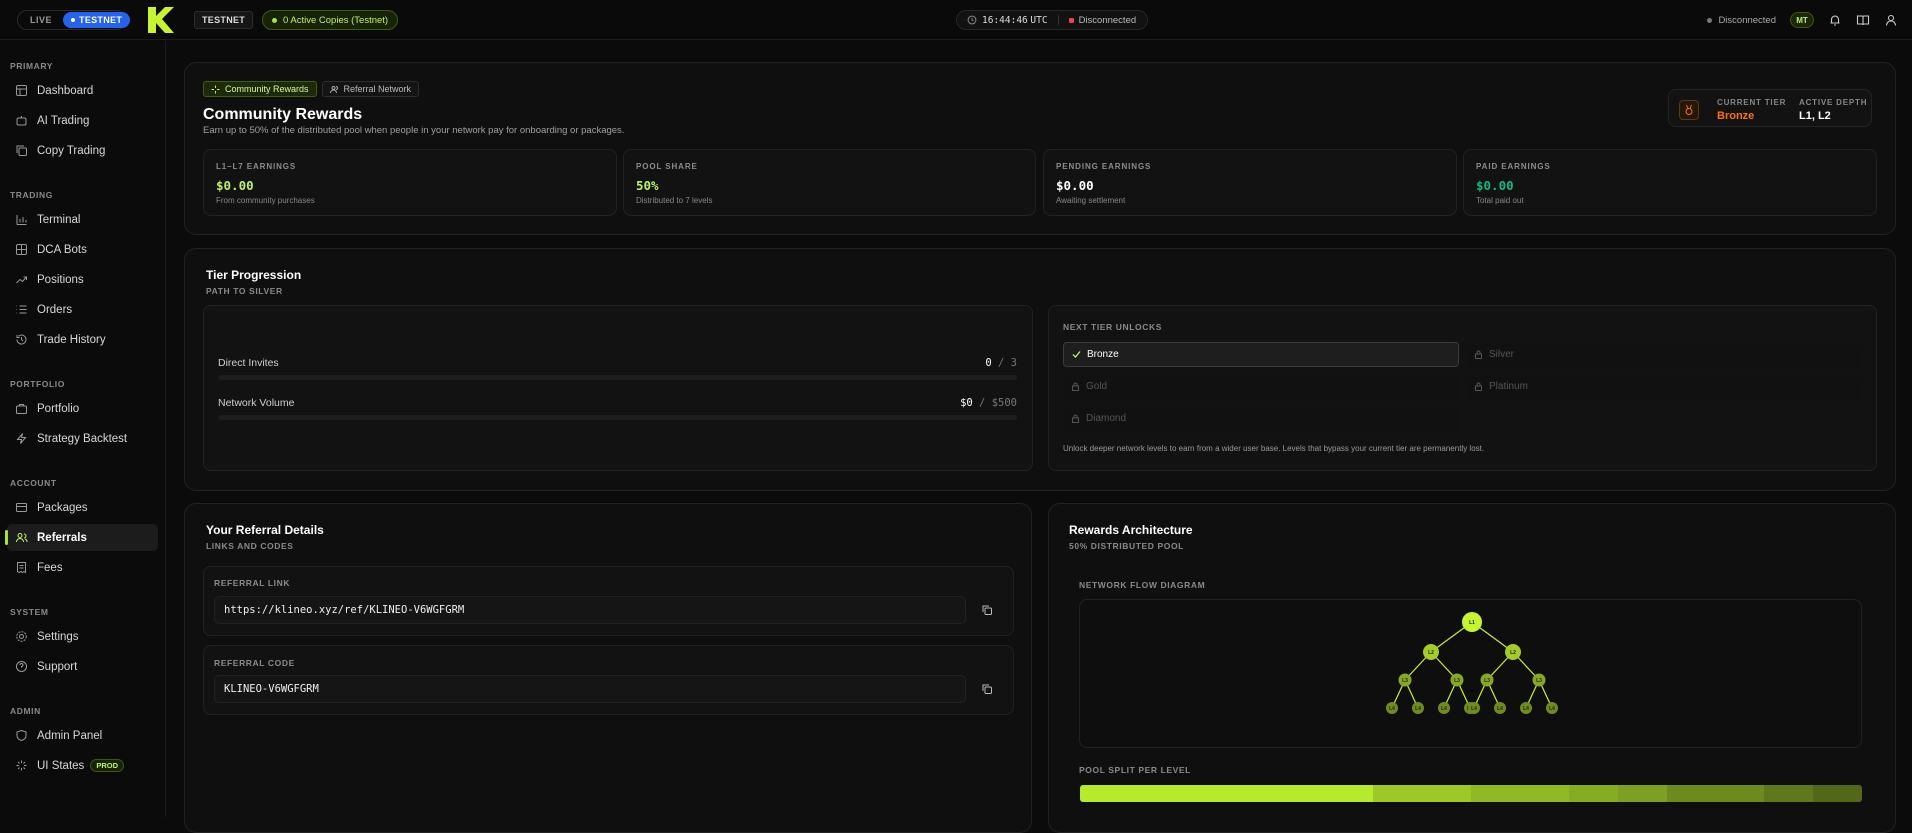 This screenshot has height=833, width=1912. What do you see at coordinates (1097, 386) in the screenshot?
I see `unlock-label: Gold` at bounding box center [1097, 386].